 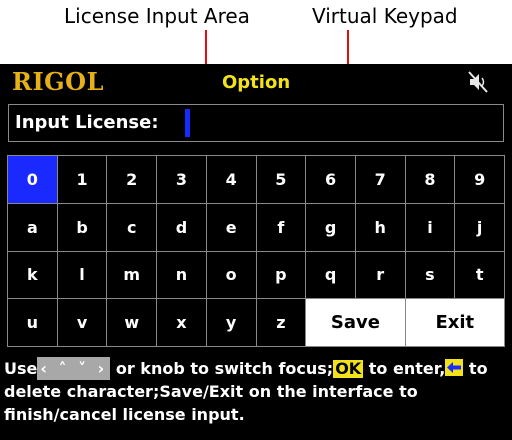 What do you see at coordinates (380, 227) in the screenshot?
I see `key-h: h` at bounding box center [380, 227].